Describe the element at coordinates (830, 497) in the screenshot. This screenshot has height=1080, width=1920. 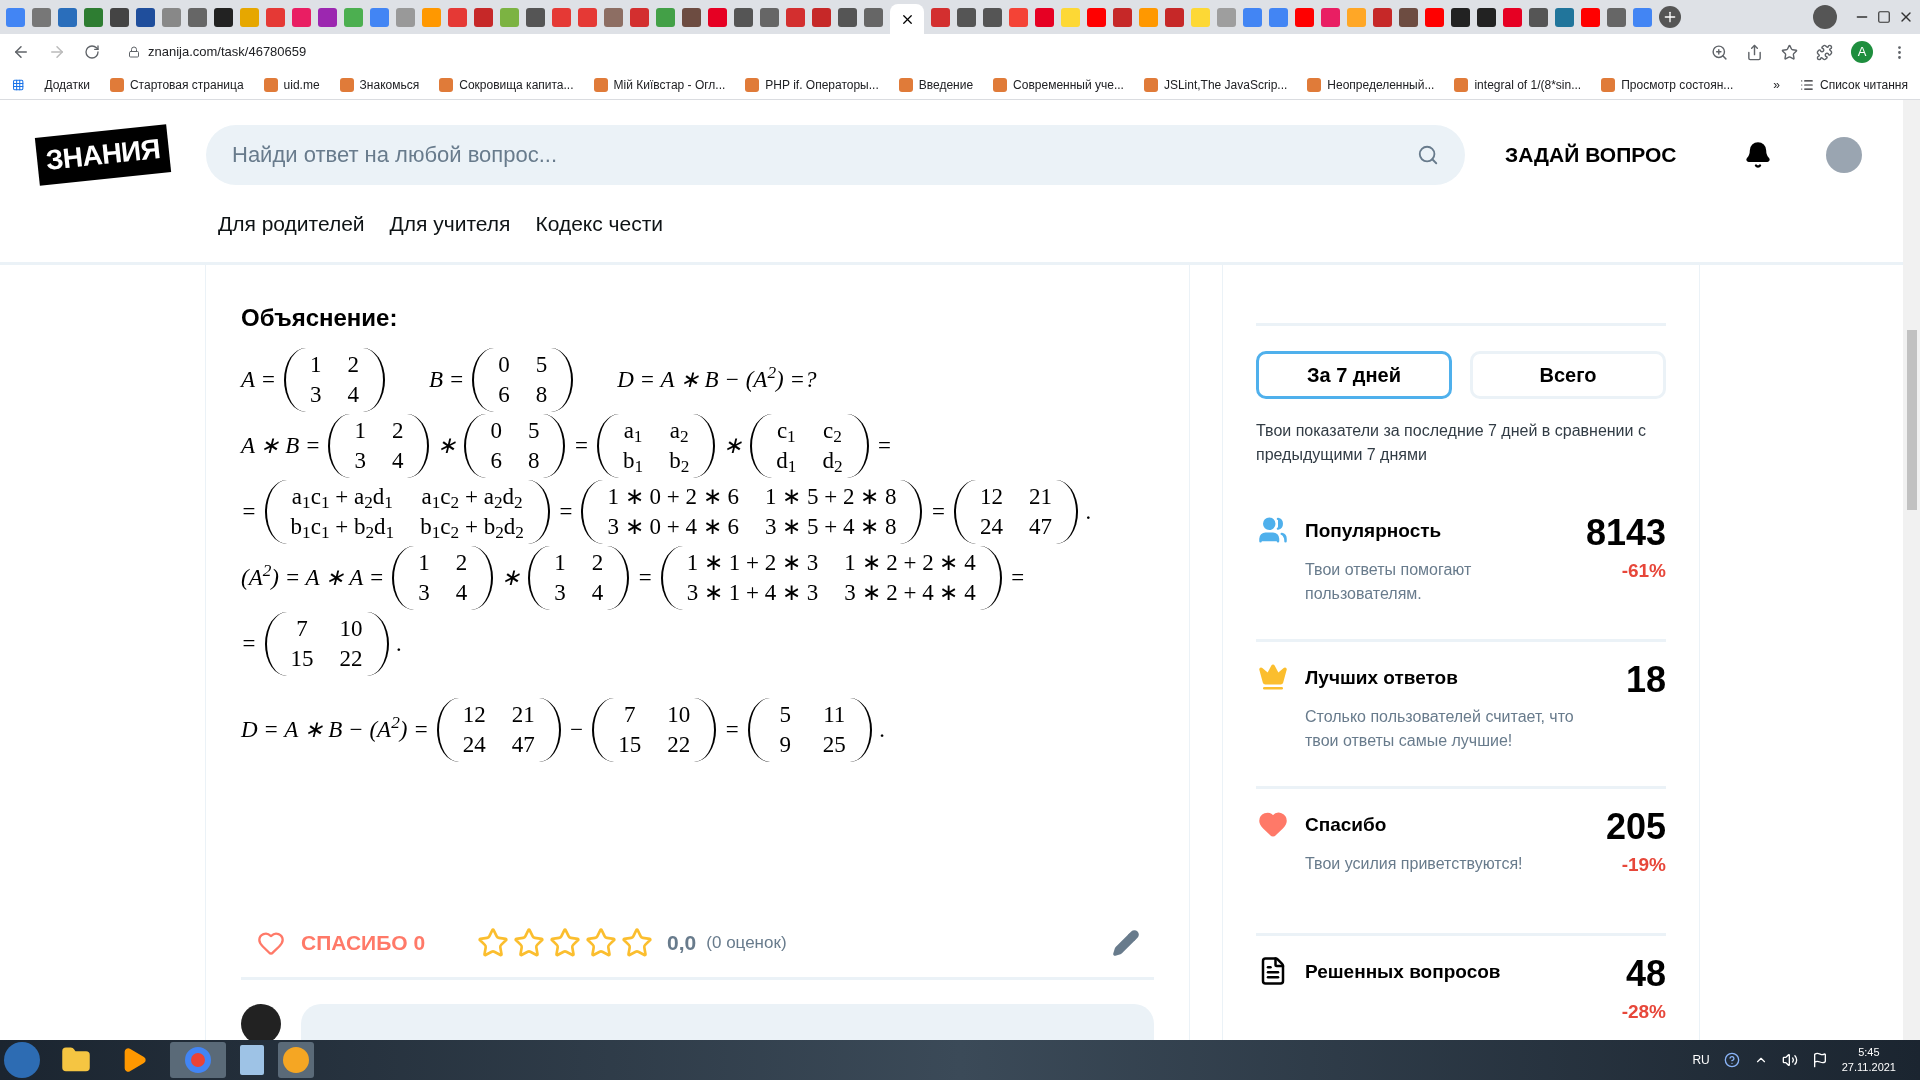
I see `matrix-entry: 1 ∗ 5 + 2 ∗ 8` at that location.